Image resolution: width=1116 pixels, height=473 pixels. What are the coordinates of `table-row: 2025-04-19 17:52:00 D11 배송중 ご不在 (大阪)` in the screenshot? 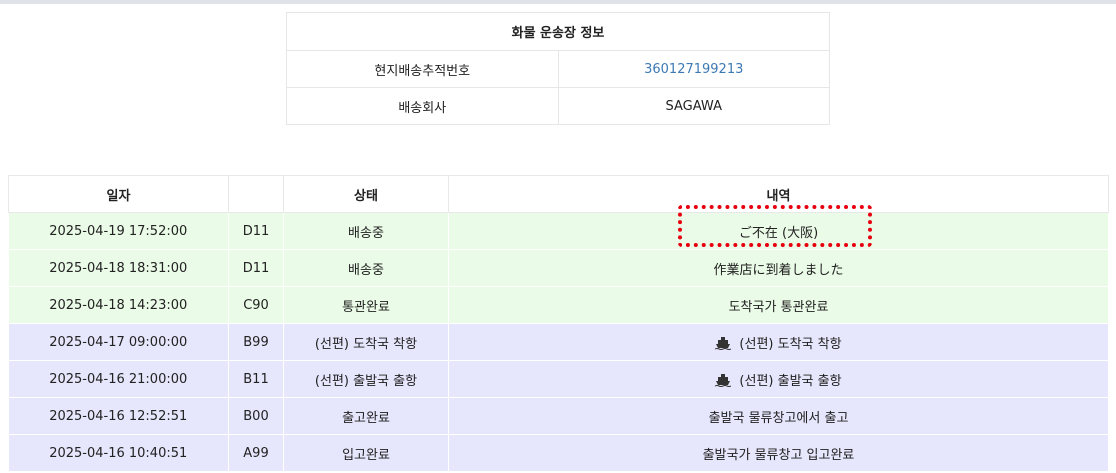 It's located at (558, 231).